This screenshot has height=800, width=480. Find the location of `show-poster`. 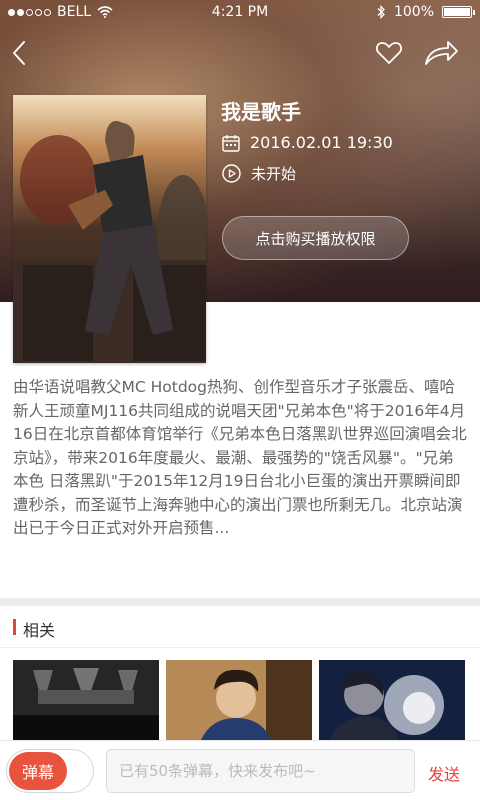

show-poster is located at coordinates (109, 229).